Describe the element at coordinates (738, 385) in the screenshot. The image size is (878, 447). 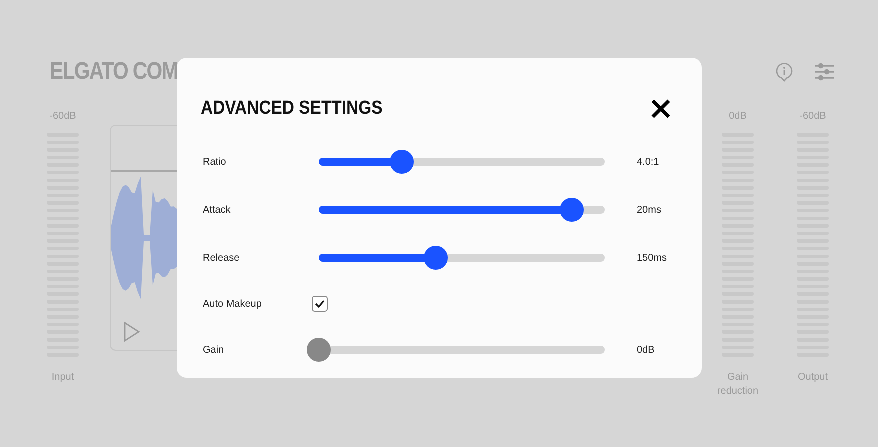
I see `meter-label: Gain reduction` at that location.